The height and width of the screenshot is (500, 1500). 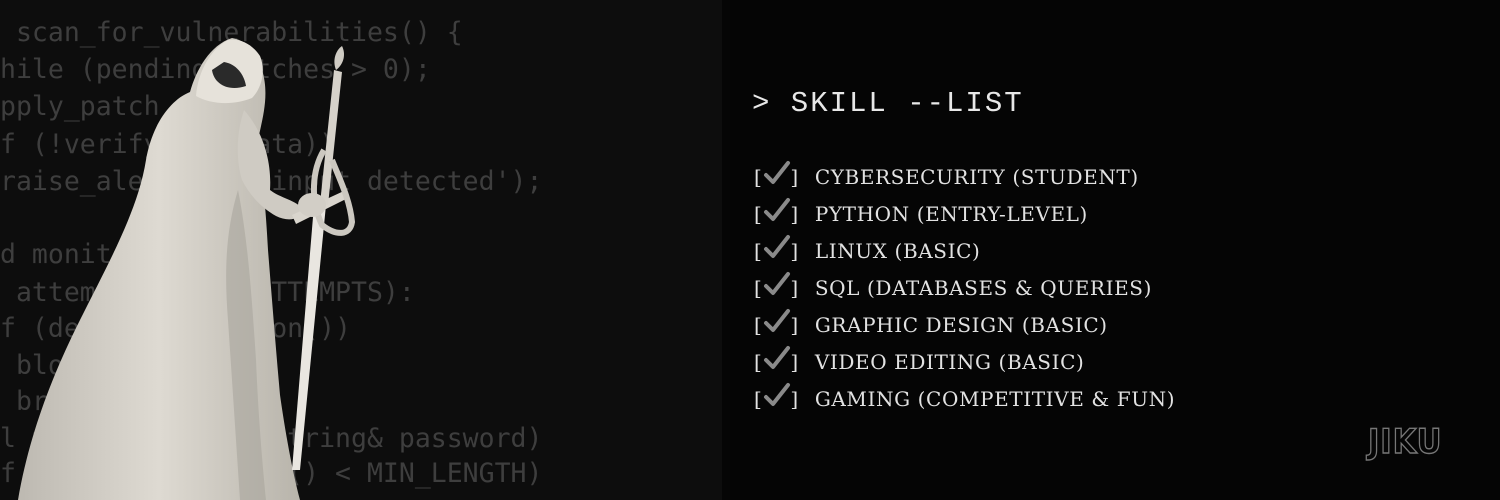 I want to click on skill-item: [ ] CYBERSECURITY (STUDENT), so click(x=964, y=176).